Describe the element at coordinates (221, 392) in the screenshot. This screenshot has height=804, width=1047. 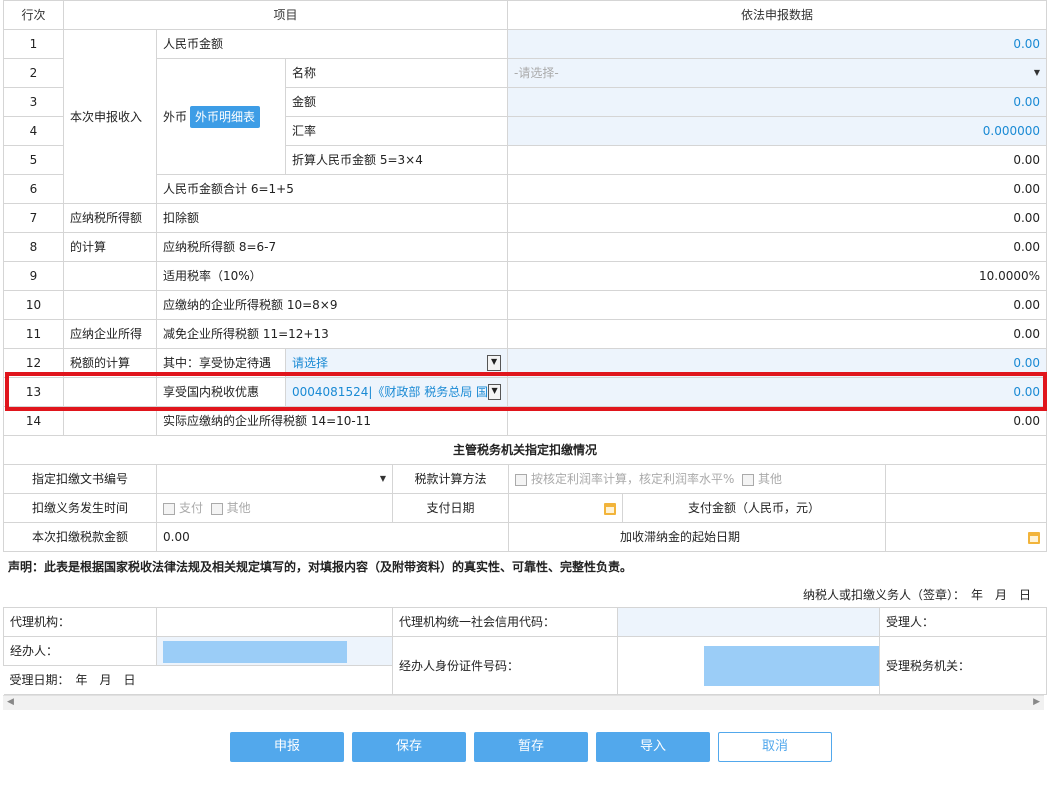
I see `row-label: 享受国内税收优惠` at that location.